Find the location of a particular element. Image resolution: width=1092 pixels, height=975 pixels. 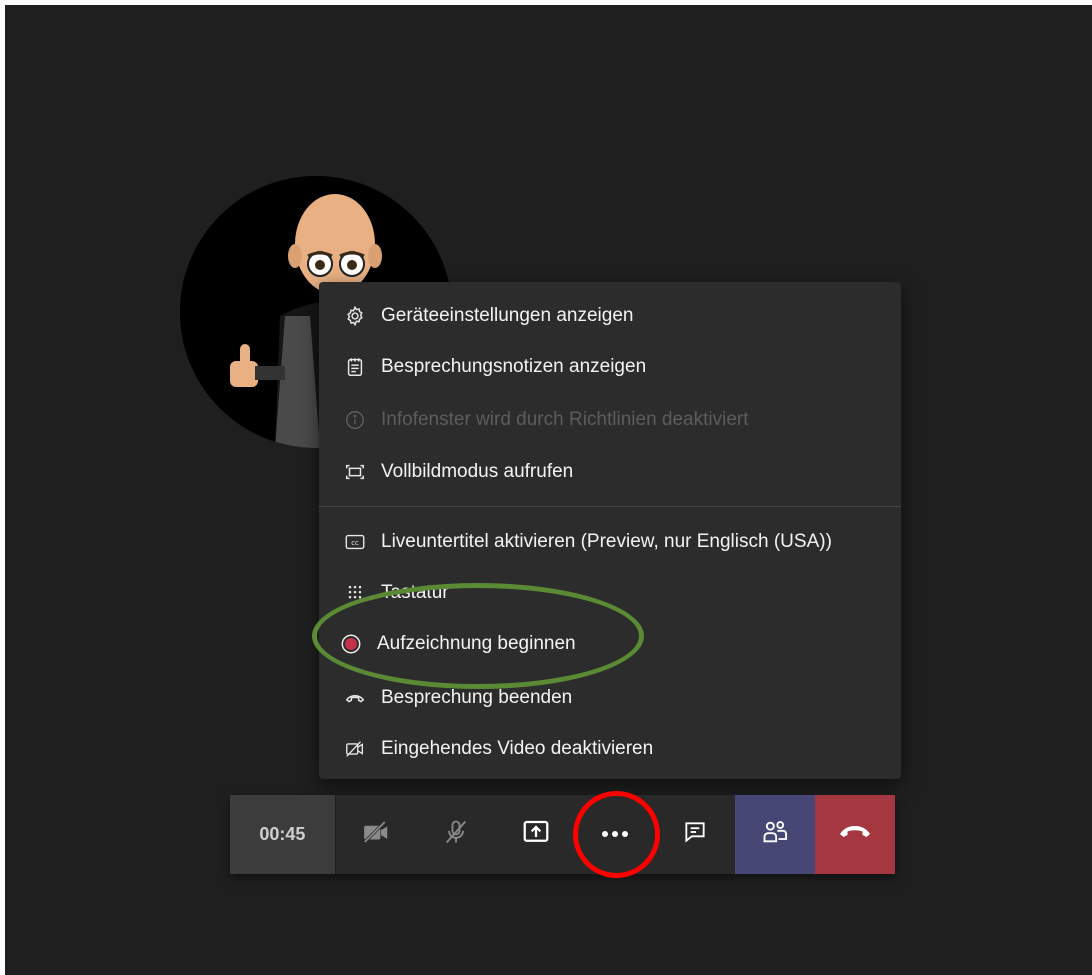

camera-off-icon is located at coordinates (376, 834).